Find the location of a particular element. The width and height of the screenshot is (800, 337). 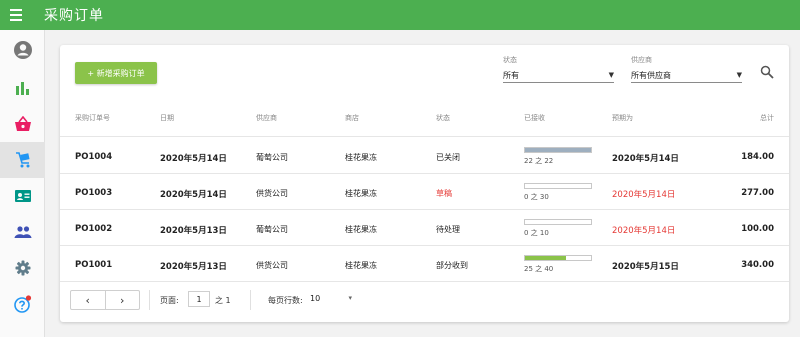

add-purchase-order-button: + 新增采购订单 is located at coordinates (116, 73).